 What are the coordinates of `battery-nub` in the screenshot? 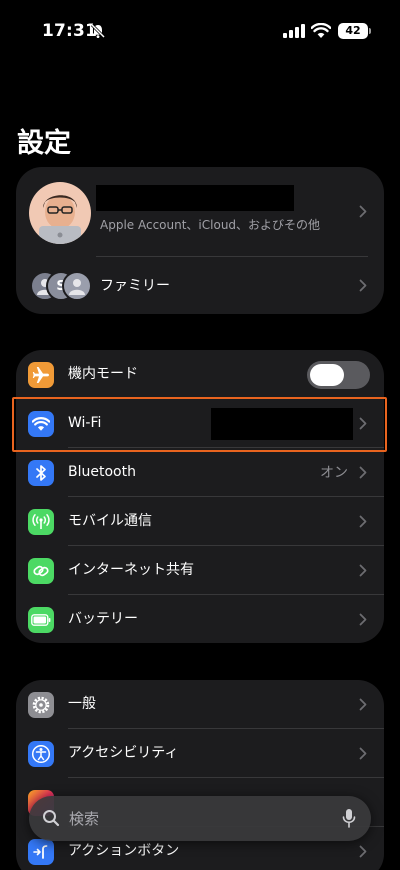 It's located at (370, 31).